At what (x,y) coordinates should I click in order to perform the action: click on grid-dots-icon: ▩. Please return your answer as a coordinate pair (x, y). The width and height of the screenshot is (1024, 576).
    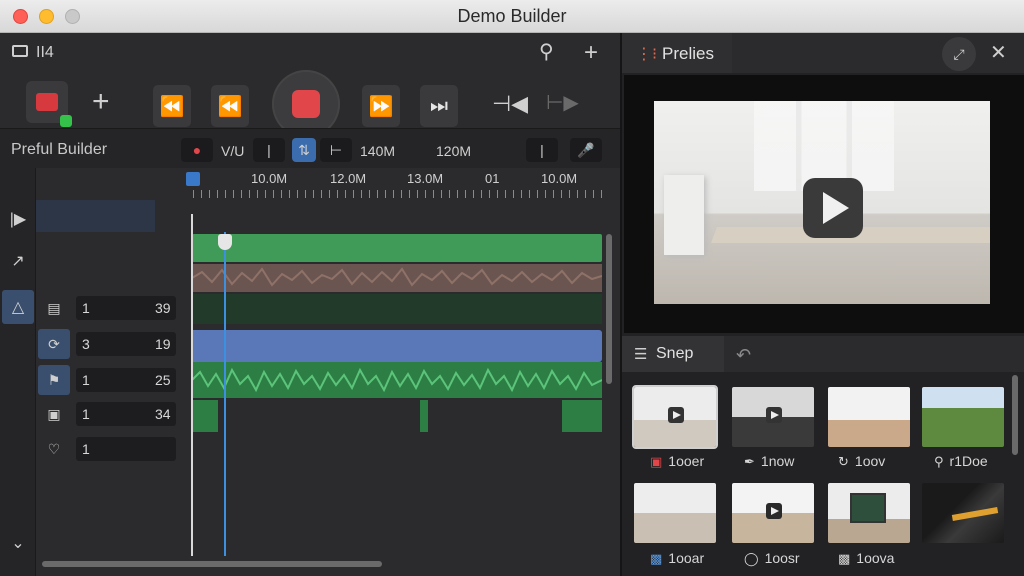
    Looking at the image, I should click on (844, 558).